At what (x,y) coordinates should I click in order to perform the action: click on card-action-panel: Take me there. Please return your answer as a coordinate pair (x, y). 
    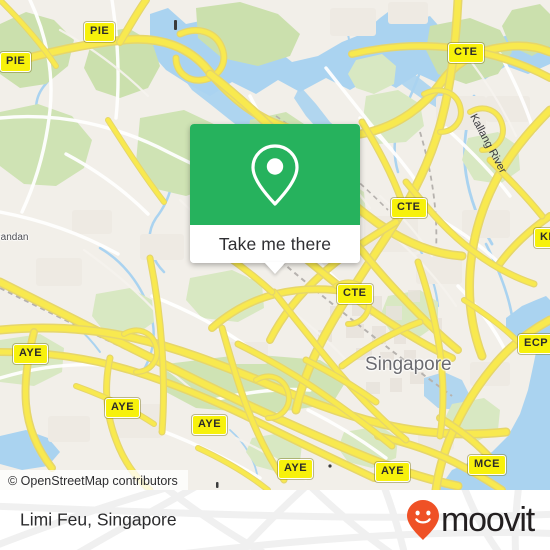
    Looking at the image, I should click on (275, 249).